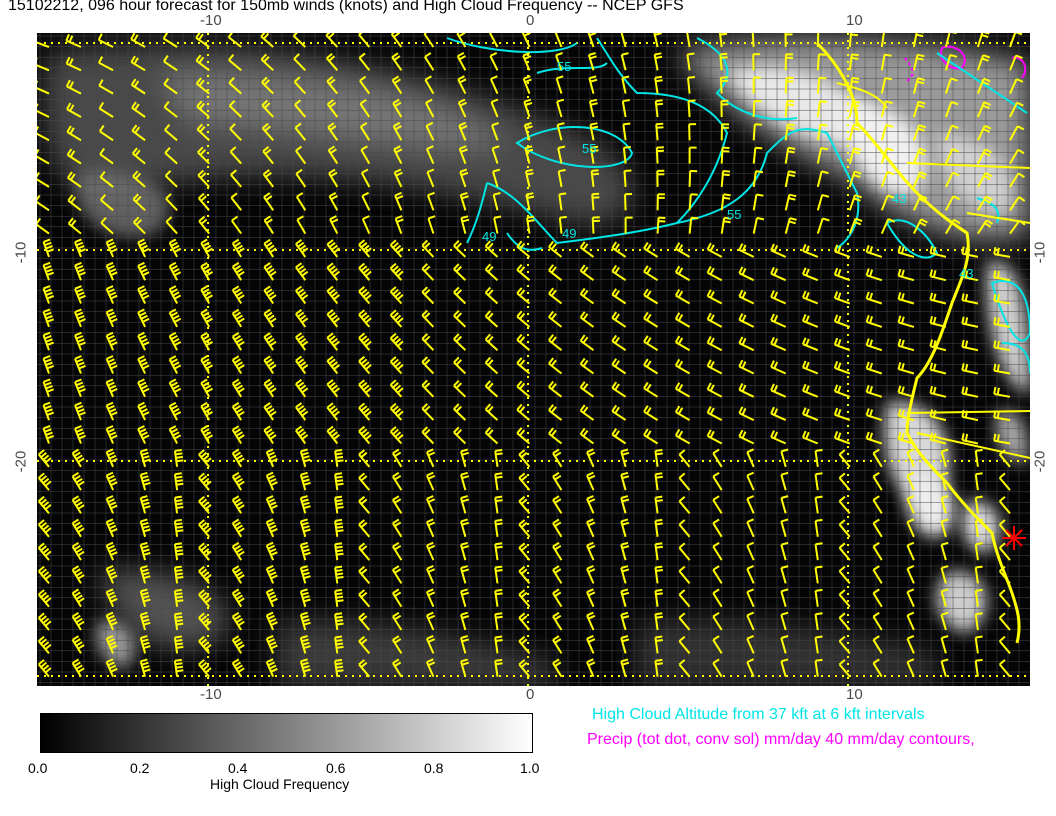 The width and height of the screenshot is (1056, 816). Describe the element at coordinates (38, 768) in the screenshot. I see `colorbar-tick: 0.0` at that location.